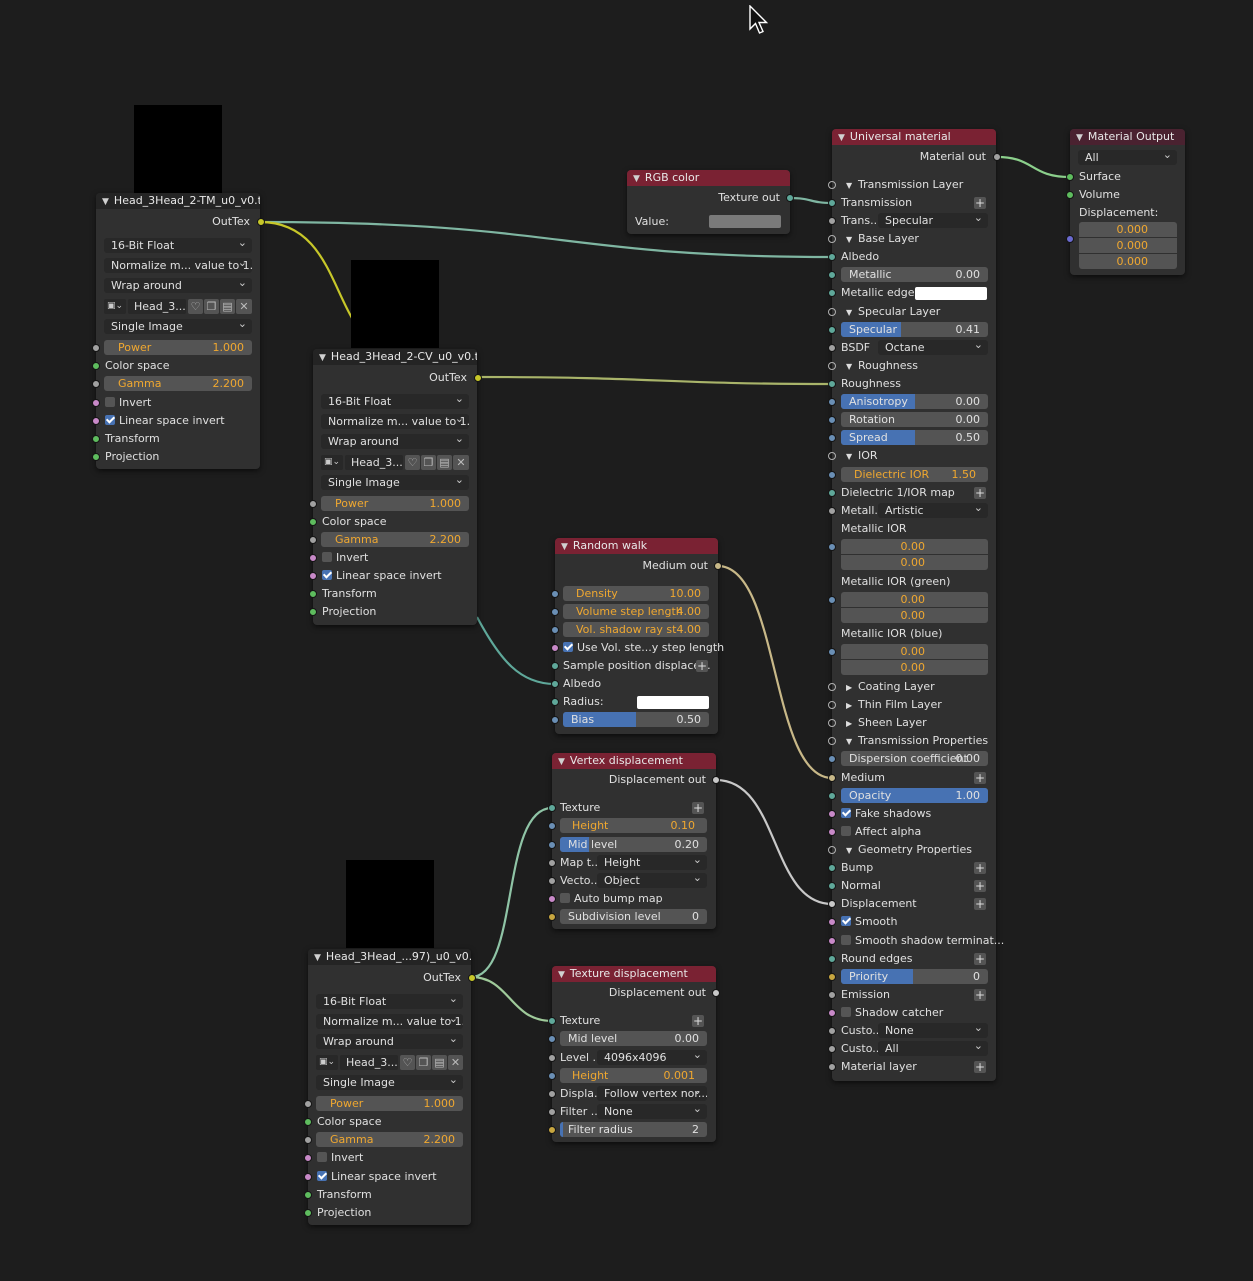 This screenshot has height=1281, width=1253. I want to click on priority-field: Priority 0, so click(914, 976).